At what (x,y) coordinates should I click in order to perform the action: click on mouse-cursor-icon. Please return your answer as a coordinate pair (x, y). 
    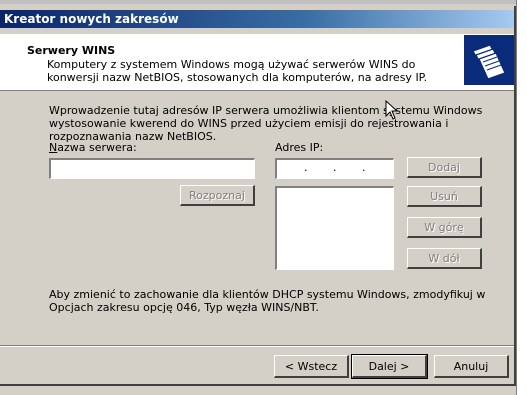
    Looking at the image, I should click on (392, 110).